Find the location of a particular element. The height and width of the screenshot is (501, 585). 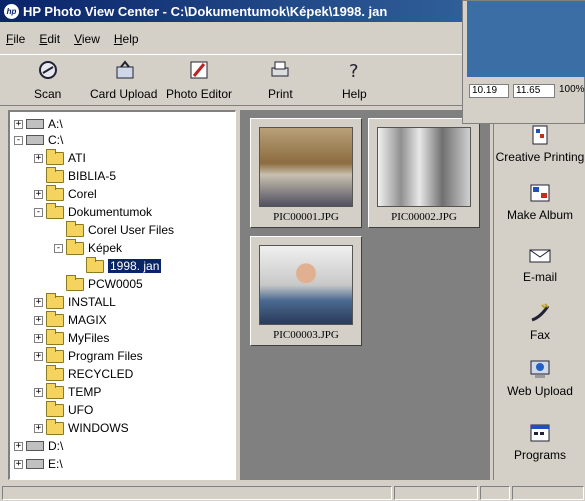

tree-item: + A:\ is located at coordinates (38, 124).